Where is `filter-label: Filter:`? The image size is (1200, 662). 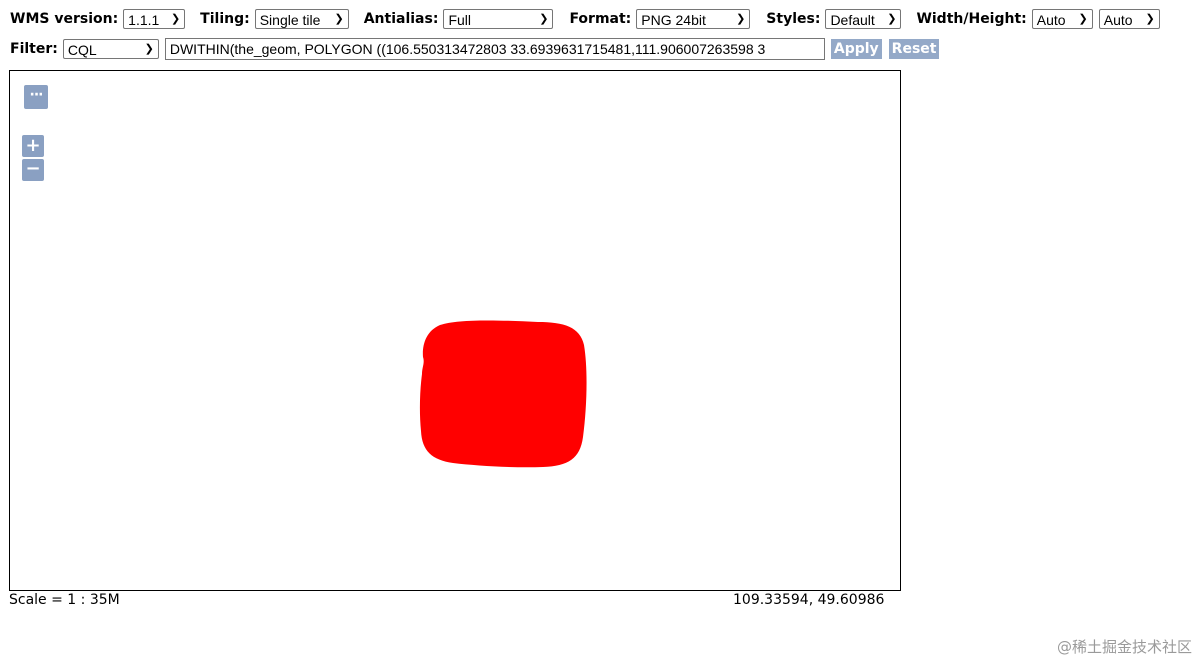
filter-label: Filter: is located at coordinates (34, 49).